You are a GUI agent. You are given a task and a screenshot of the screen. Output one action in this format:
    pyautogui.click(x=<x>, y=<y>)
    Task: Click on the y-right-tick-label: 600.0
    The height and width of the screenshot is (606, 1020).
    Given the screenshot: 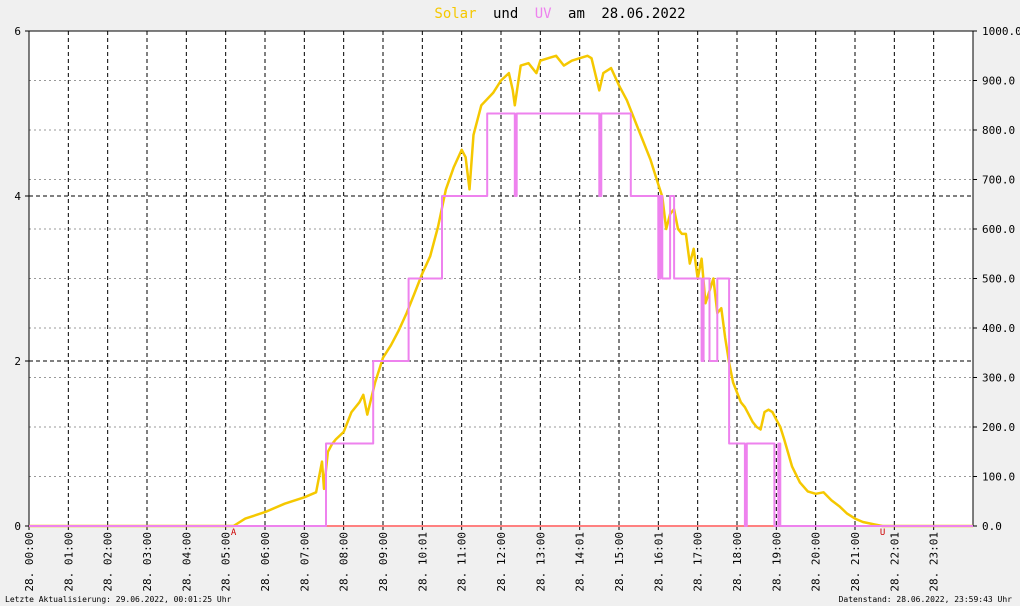 What is the action you would take?
    pyautogui.click(x=998, y=229)
    